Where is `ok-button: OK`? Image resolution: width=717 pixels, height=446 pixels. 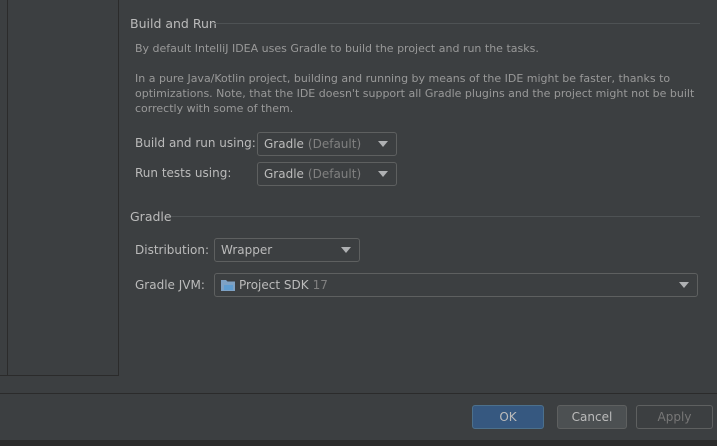
ok-button: OK is located at coordinates (508, 417).